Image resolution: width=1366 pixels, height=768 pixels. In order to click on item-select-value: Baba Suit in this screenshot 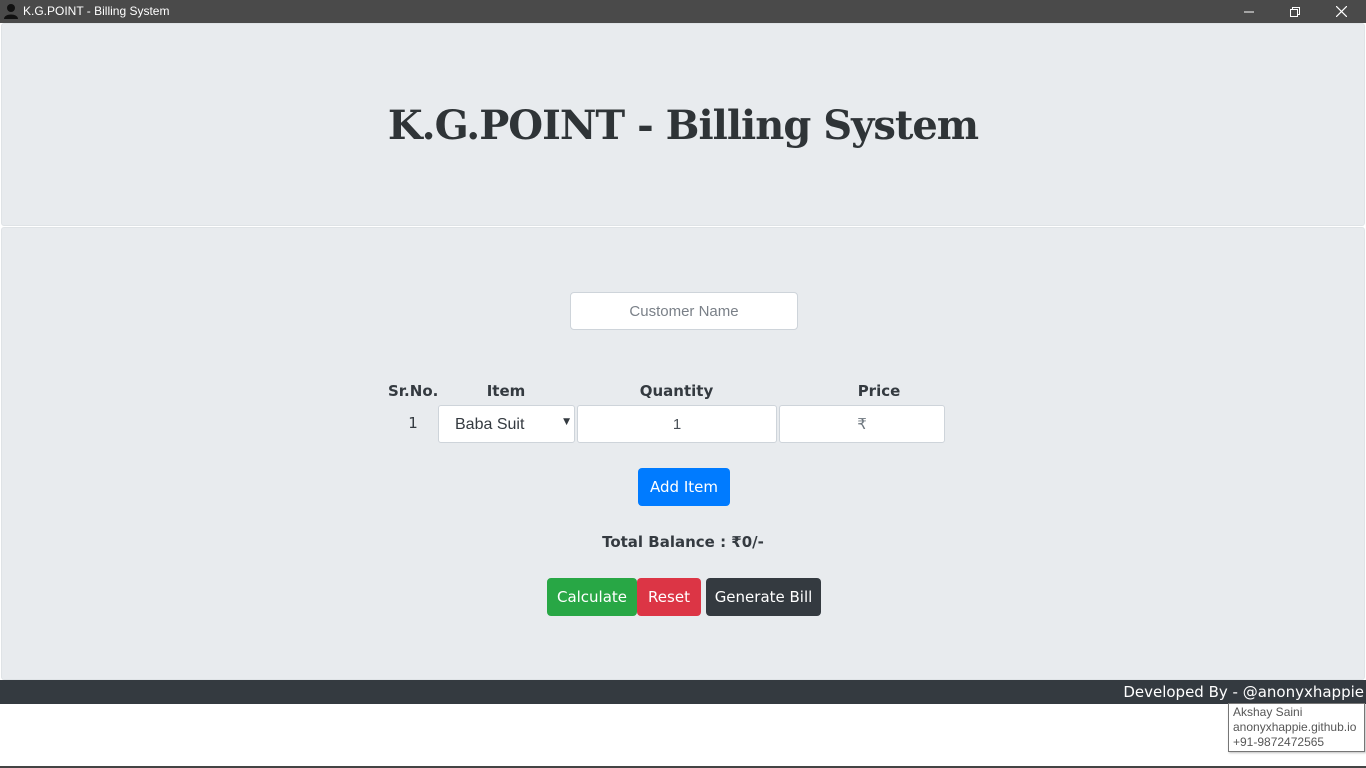, I will do `click(490, 424)`.